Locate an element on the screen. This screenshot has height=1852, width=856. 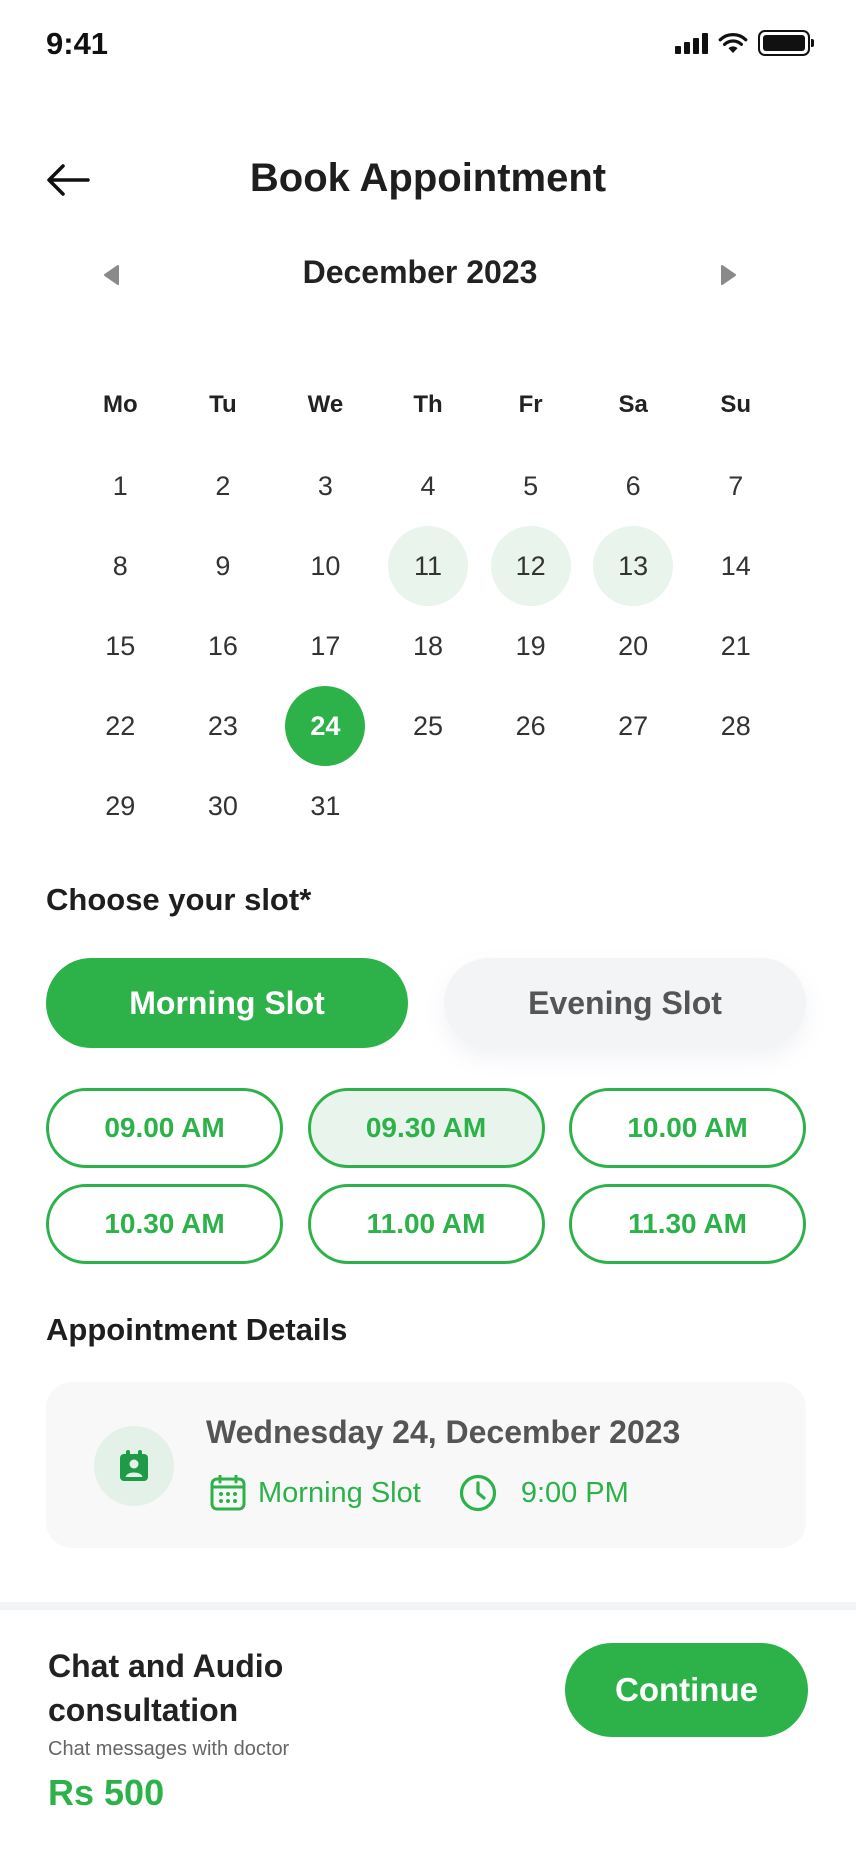
calendar-day: 16 is located at coordinates (223, 646).